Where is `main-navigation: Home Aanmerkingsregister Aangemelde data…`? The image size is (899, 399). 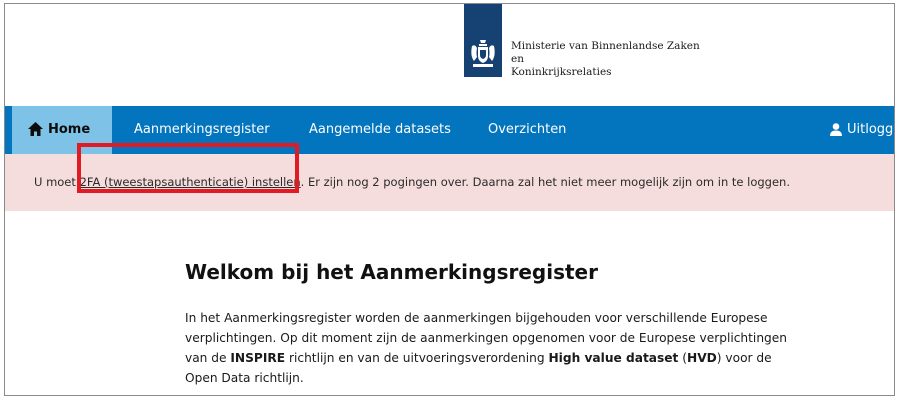 main-navigation: Home Aanmerkingsregister Aangemelde data… is located at coordinates (449, 130).